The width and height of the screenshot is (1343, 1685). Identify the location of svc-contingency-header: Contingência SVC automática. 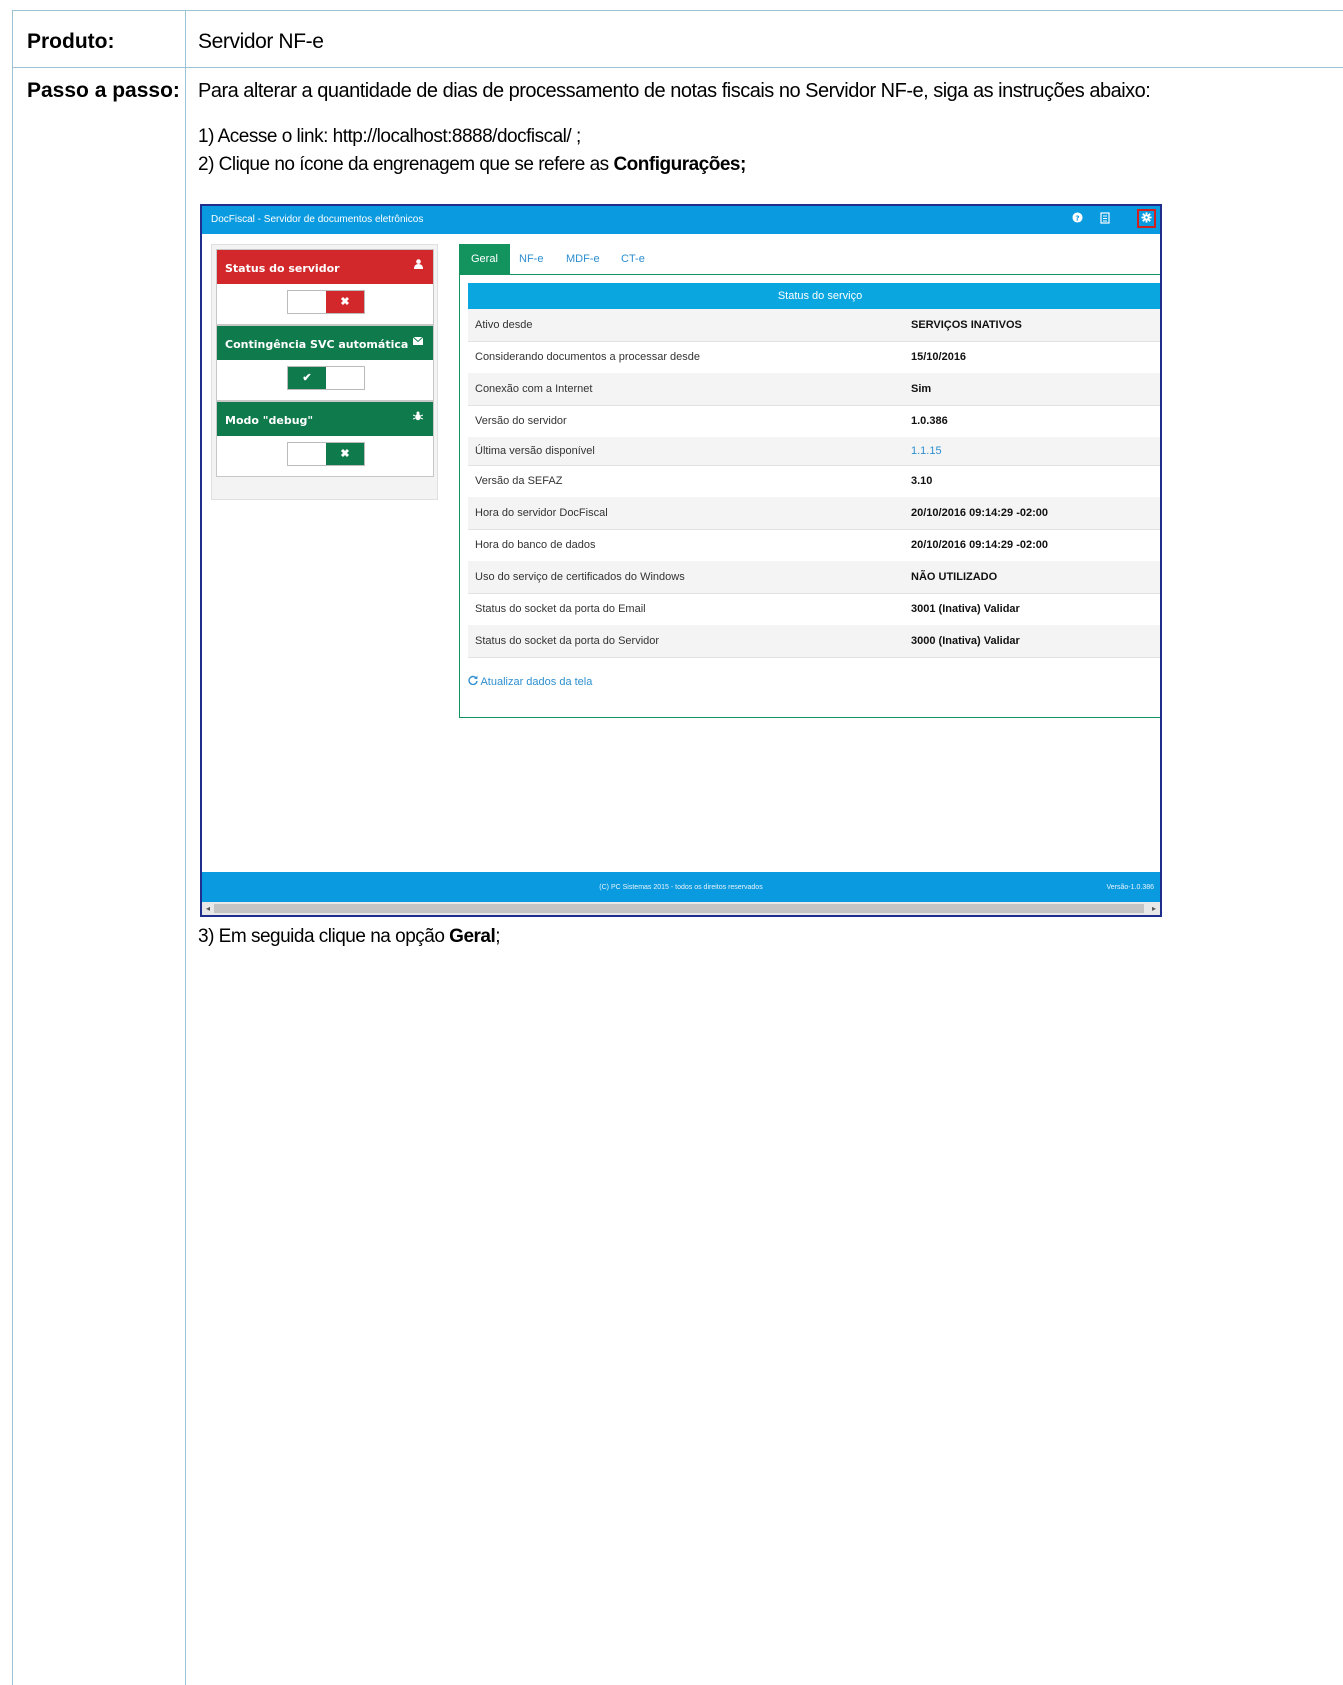
(325, 343).